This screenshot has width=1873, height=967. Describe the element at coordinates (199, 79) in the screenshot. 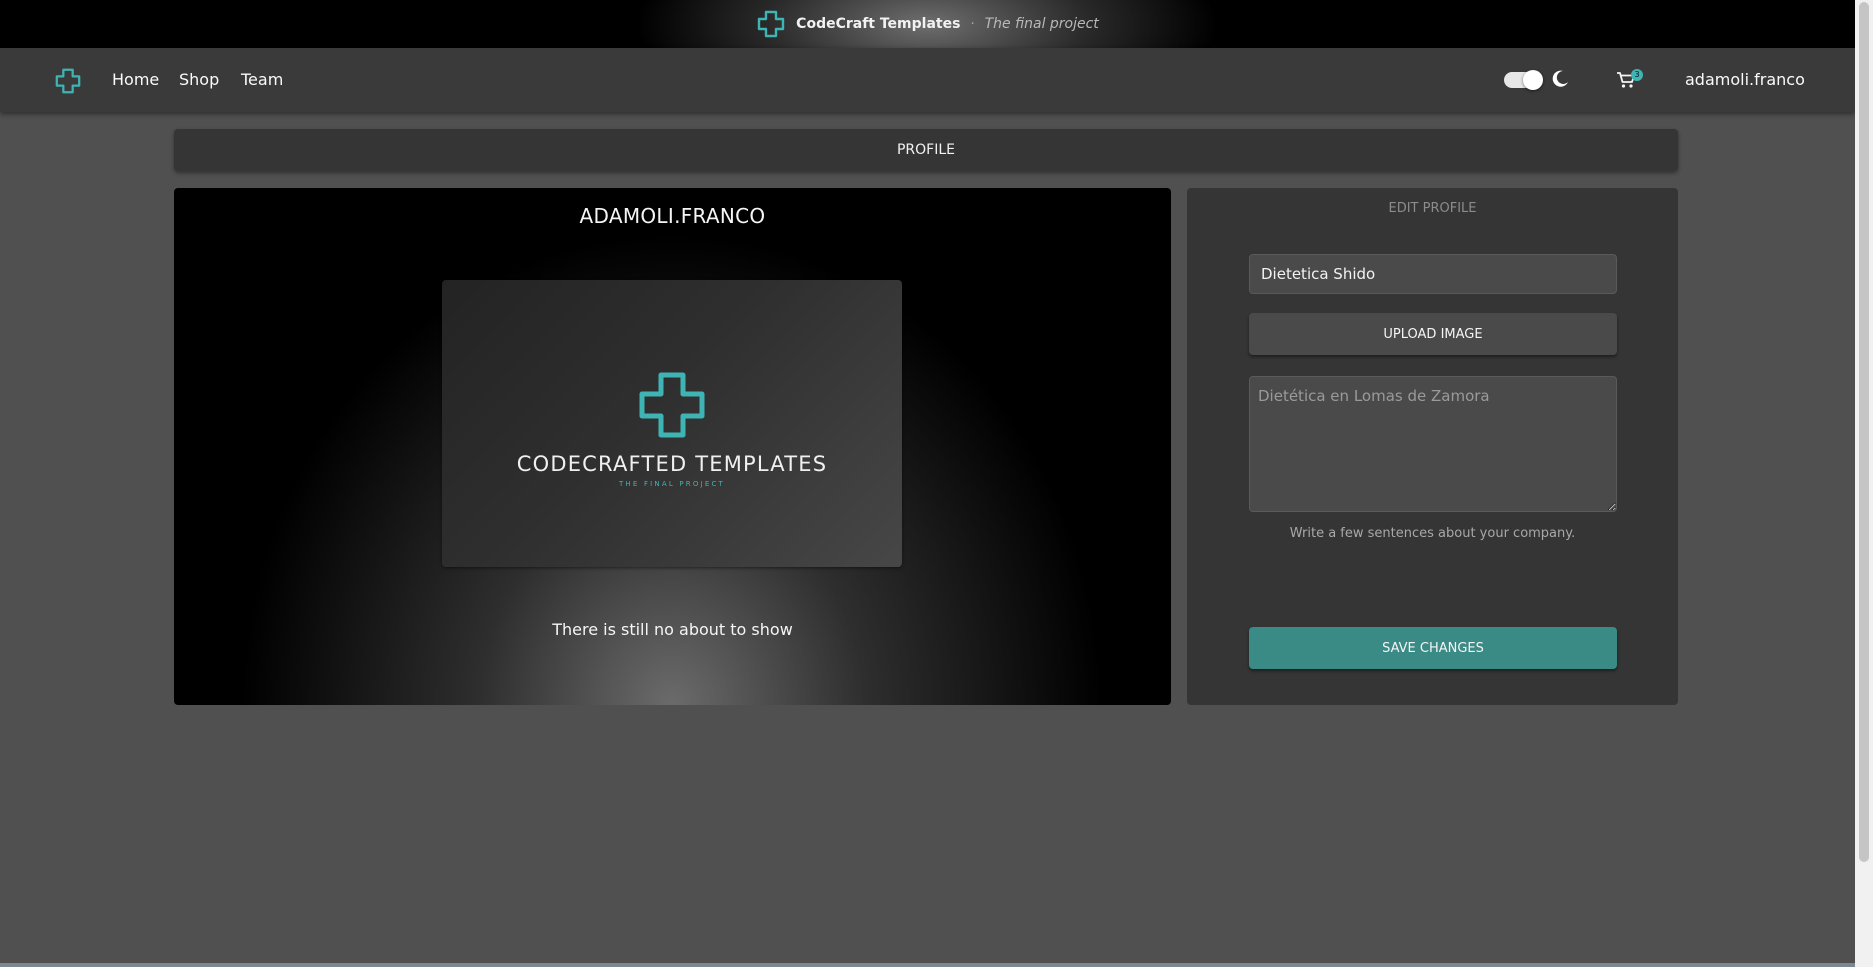

I see `nav-link-shop: Shop` at that location.